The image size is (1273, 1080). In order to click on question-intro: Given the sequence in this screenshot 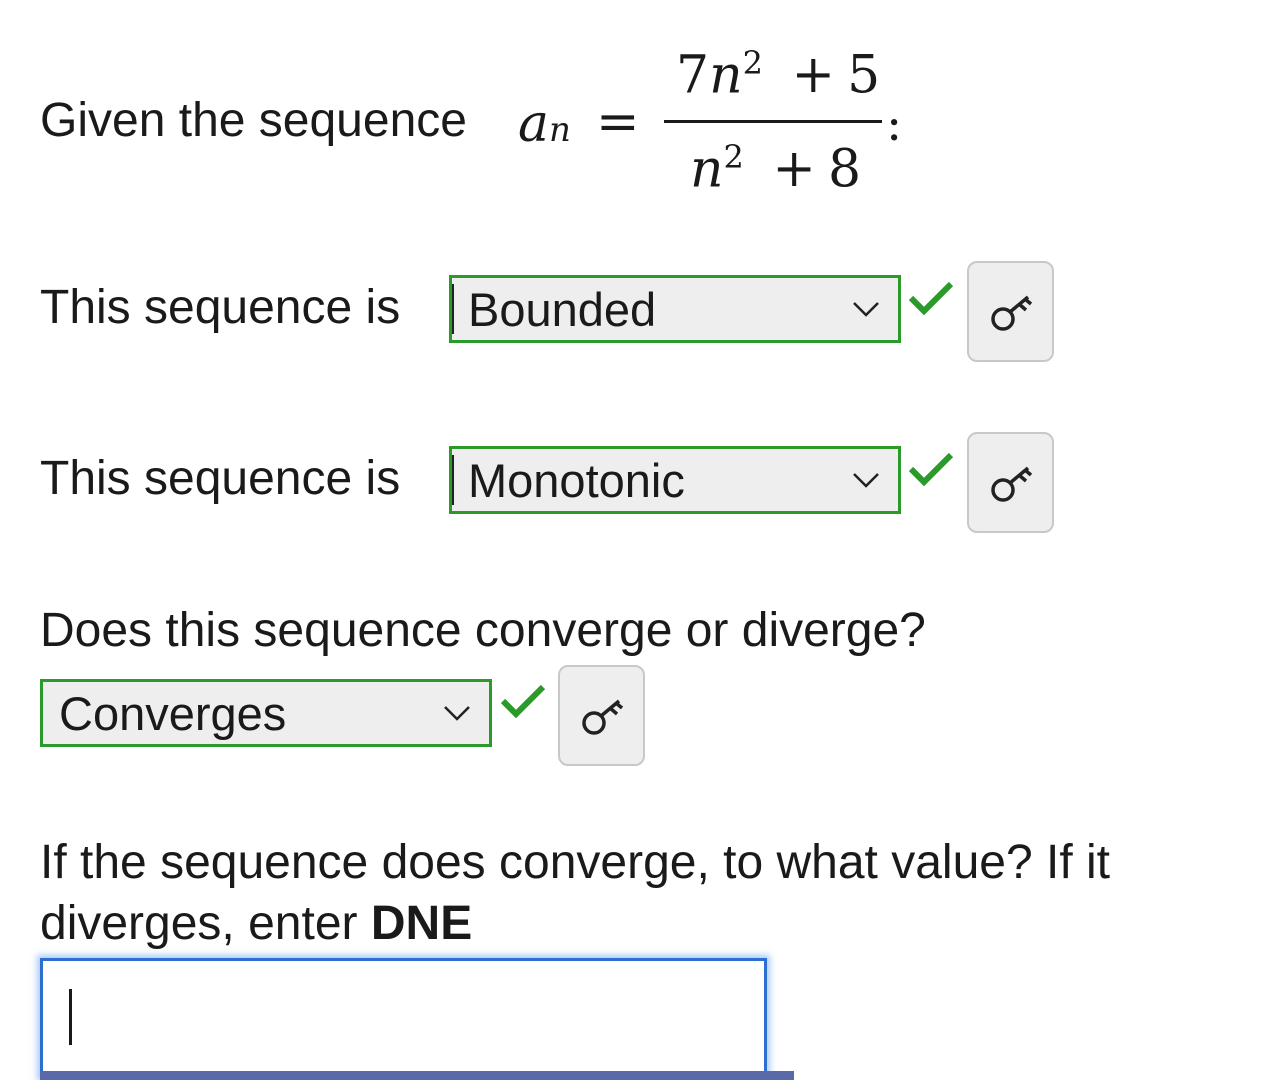, I will do `click(253, 120)`.